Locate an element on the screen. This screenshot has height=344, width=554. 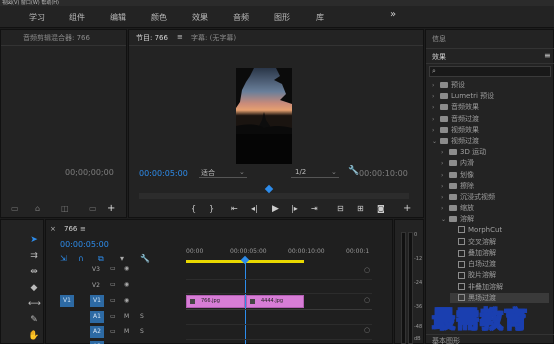
linked-selection-icon: ⧉ is located at coordinates (101, 259).